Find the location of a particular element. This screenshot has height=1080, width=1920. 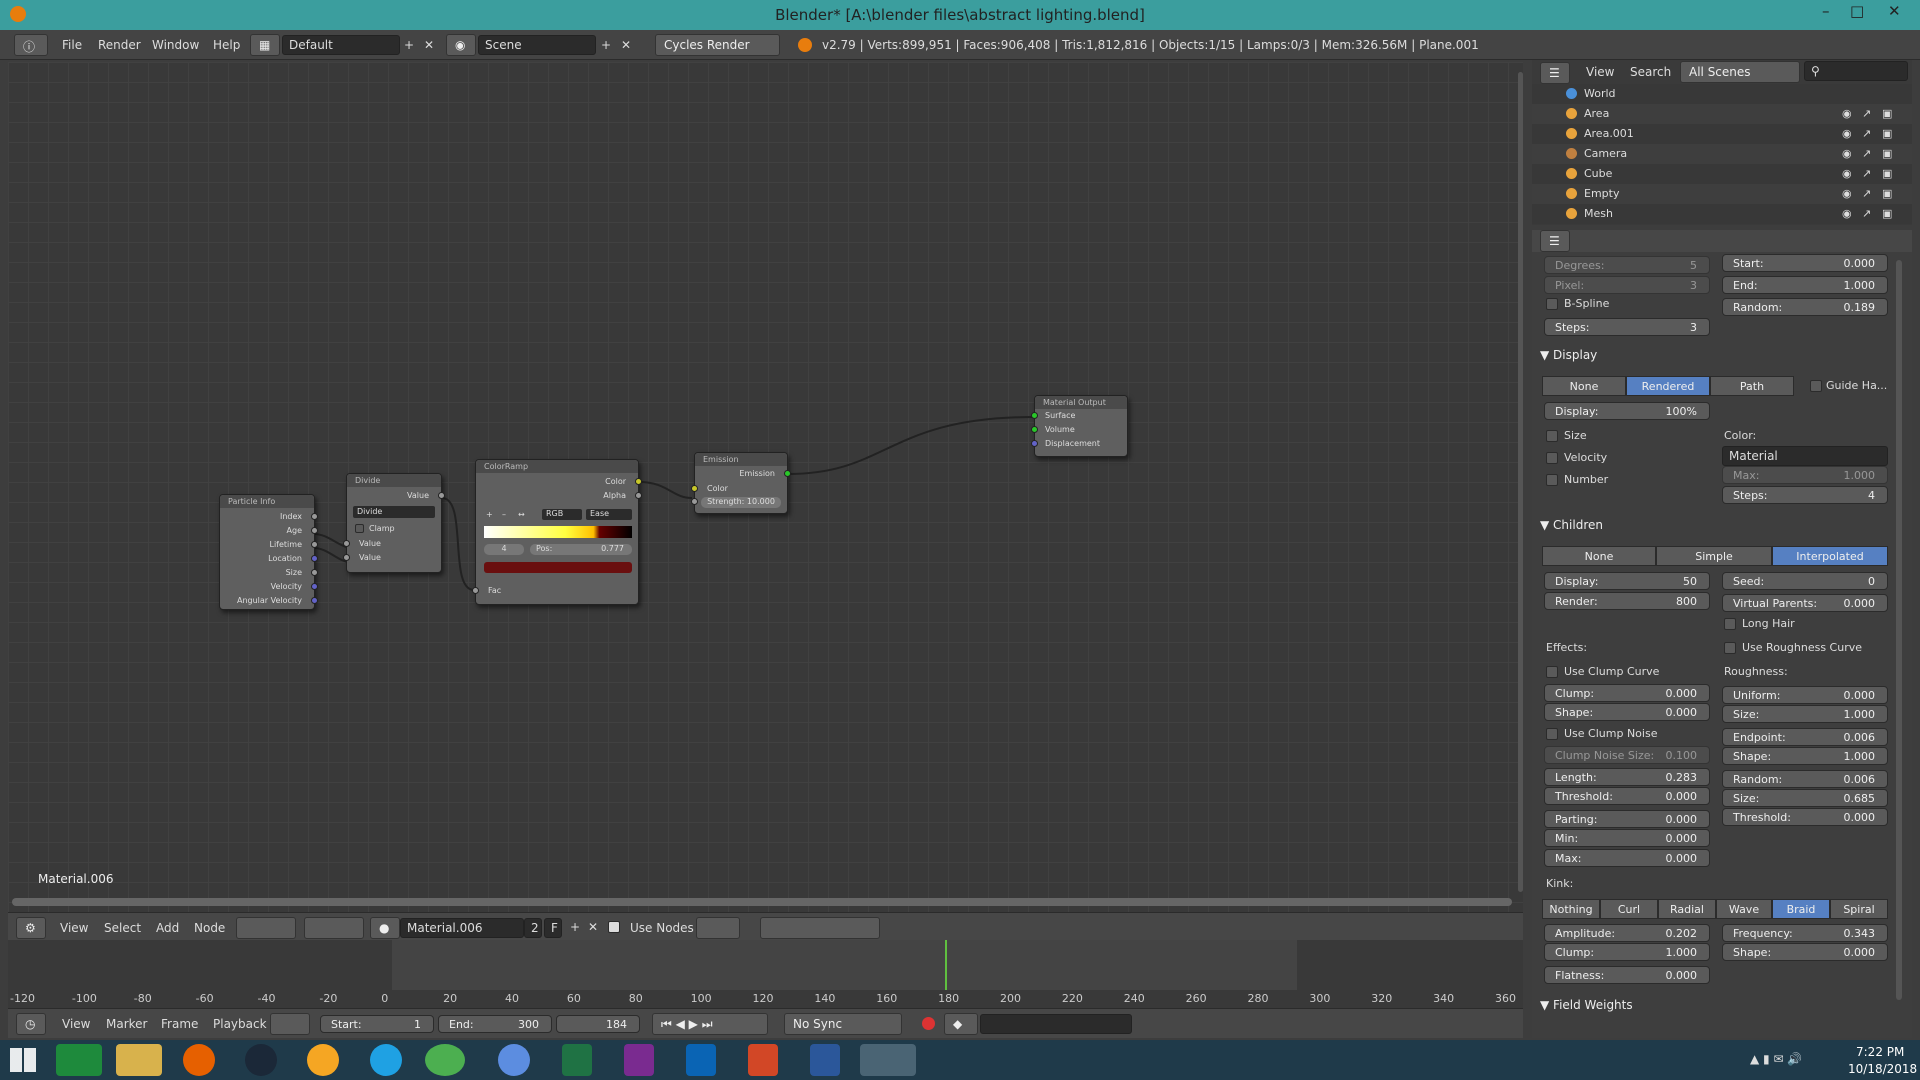

menu-frame: Frame is located at coordinates (179, 1024).